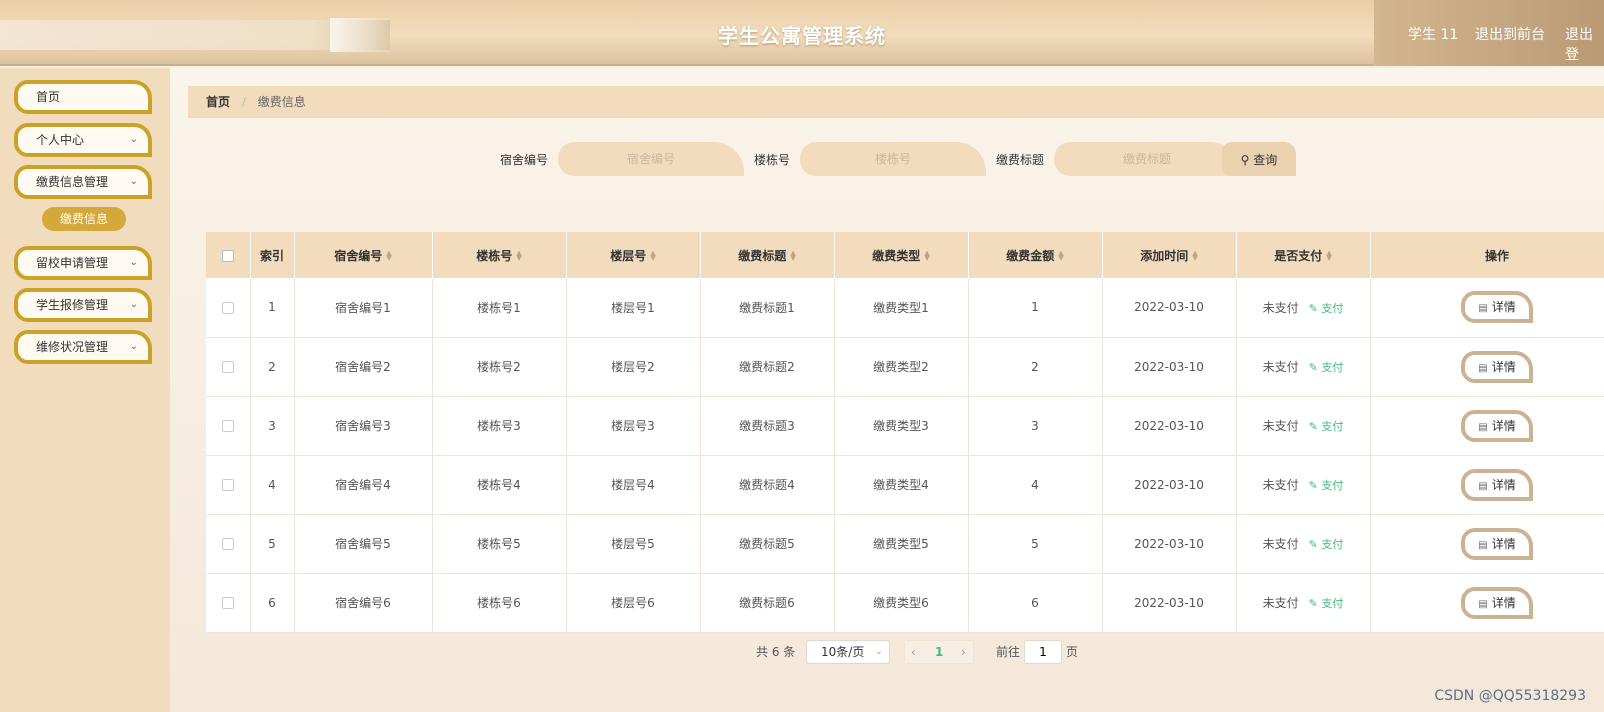 Image resolution: width=1604 pixels, height=712 pixels. What do you see at coordinates (499, 426) in the screenshot?
I see `cell-building: 楼栋号3` at bounding box center [499, 426].